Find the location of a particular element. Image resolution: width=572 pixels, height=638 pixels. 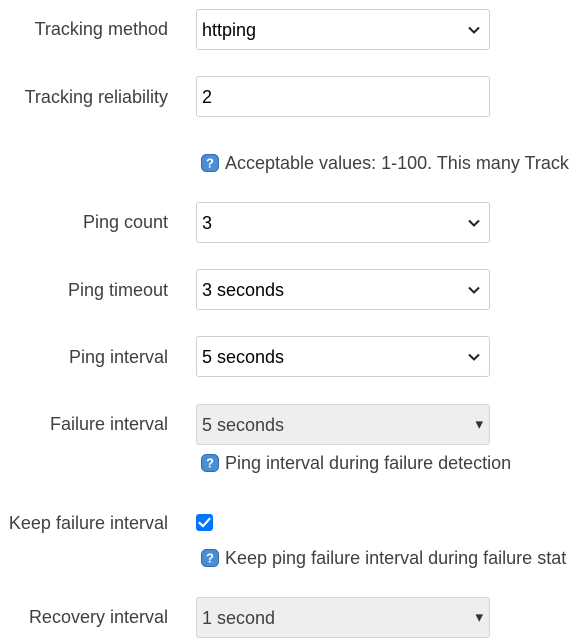

tracking-method-value: httping is located at coordinates (229, 30).